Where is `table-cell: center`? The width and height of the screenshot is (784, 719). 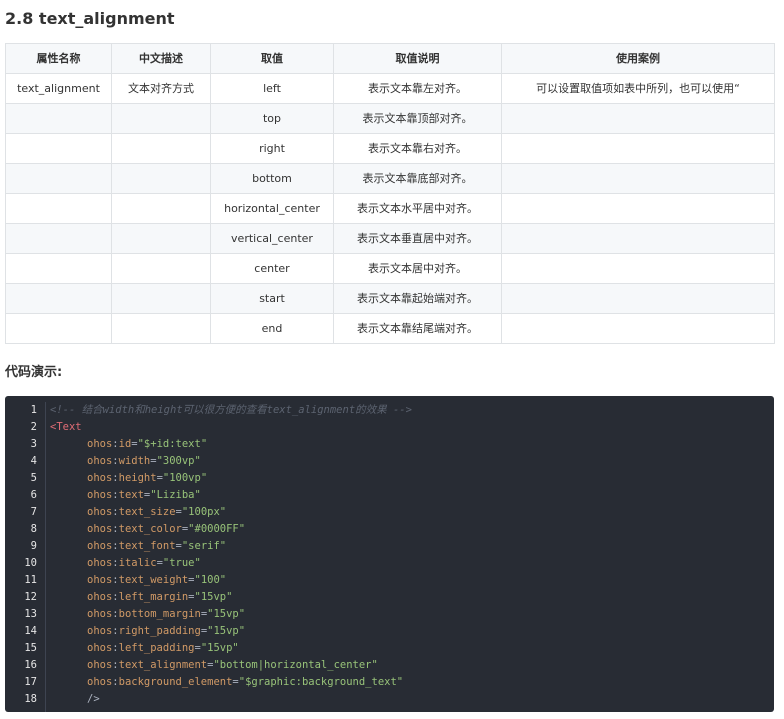
table-cell: center is located at coordinates (272, 268).